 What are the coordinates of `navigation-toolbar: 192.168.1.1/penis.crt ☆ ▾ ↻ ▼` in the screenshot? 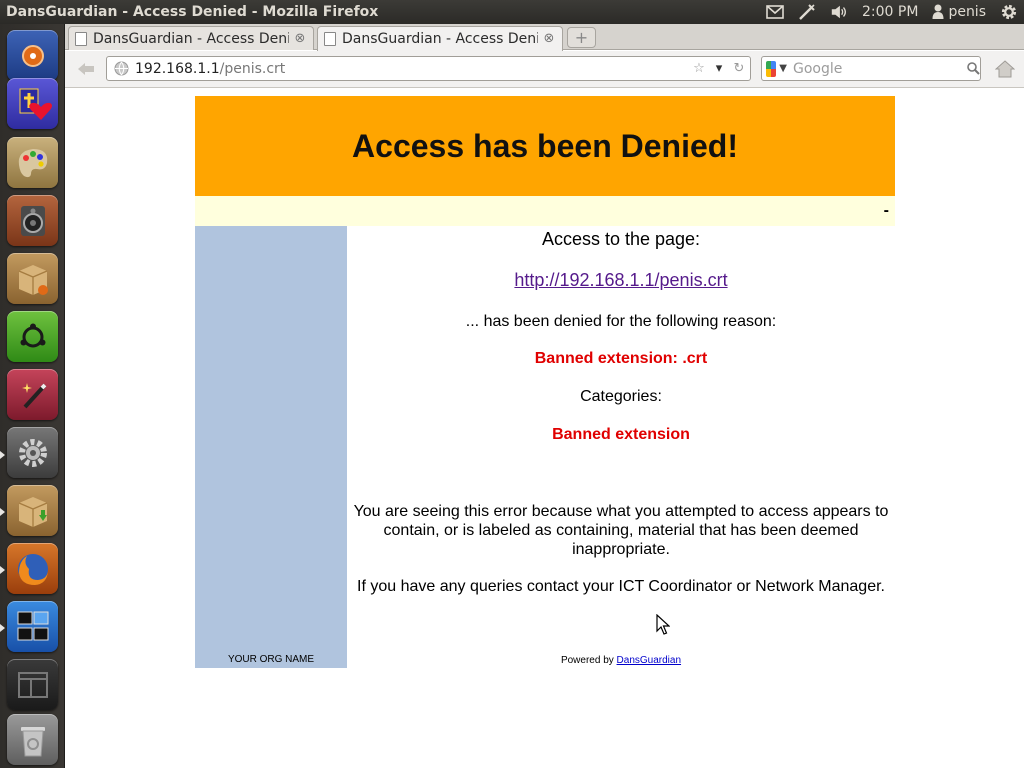 It's located at (544, 69).